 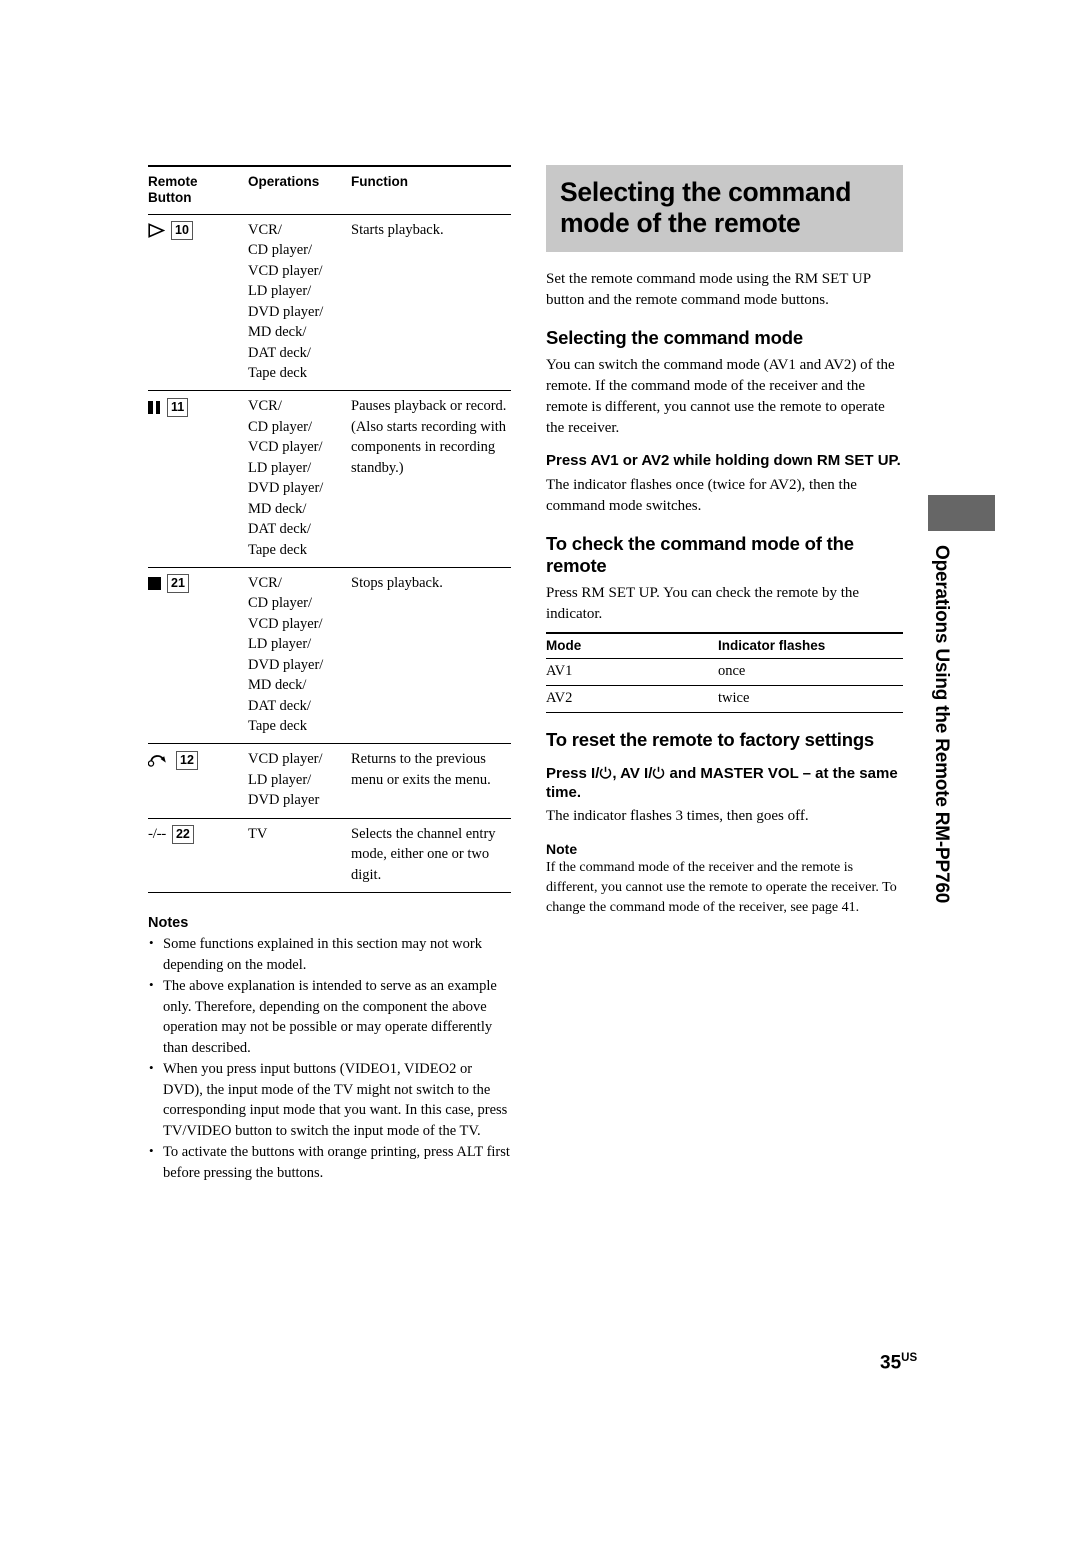 I want to click on heading-reset-to-factory: To reset the remote to factory settings, so click(x=710, y=740).